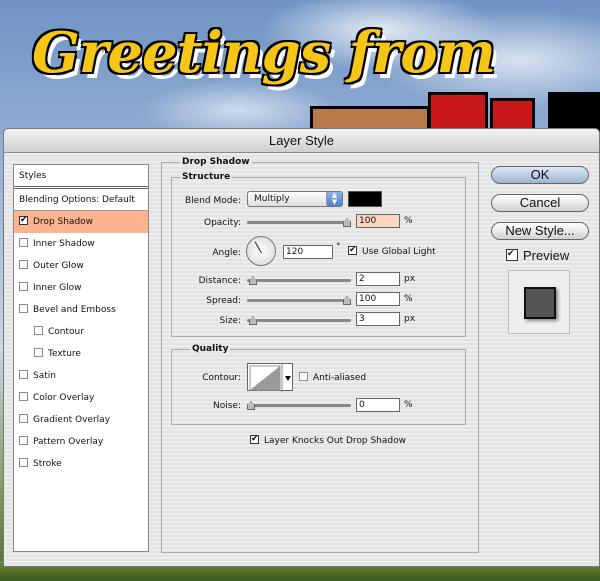  I want to click on blend-mode-label: Blend Mode:, so click(212, 201).